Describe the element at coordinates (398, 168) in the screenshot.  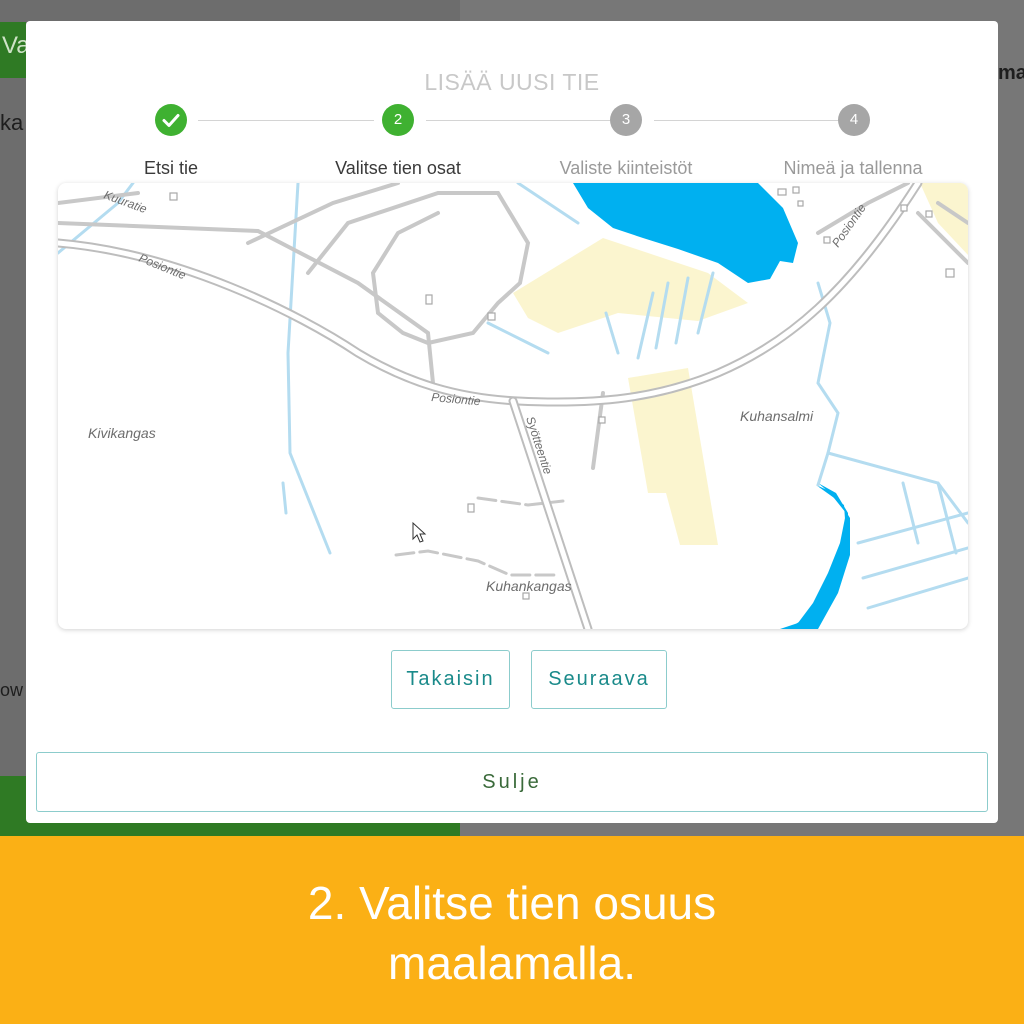
I see `step-2-label: Valitse tien osat` at that location.